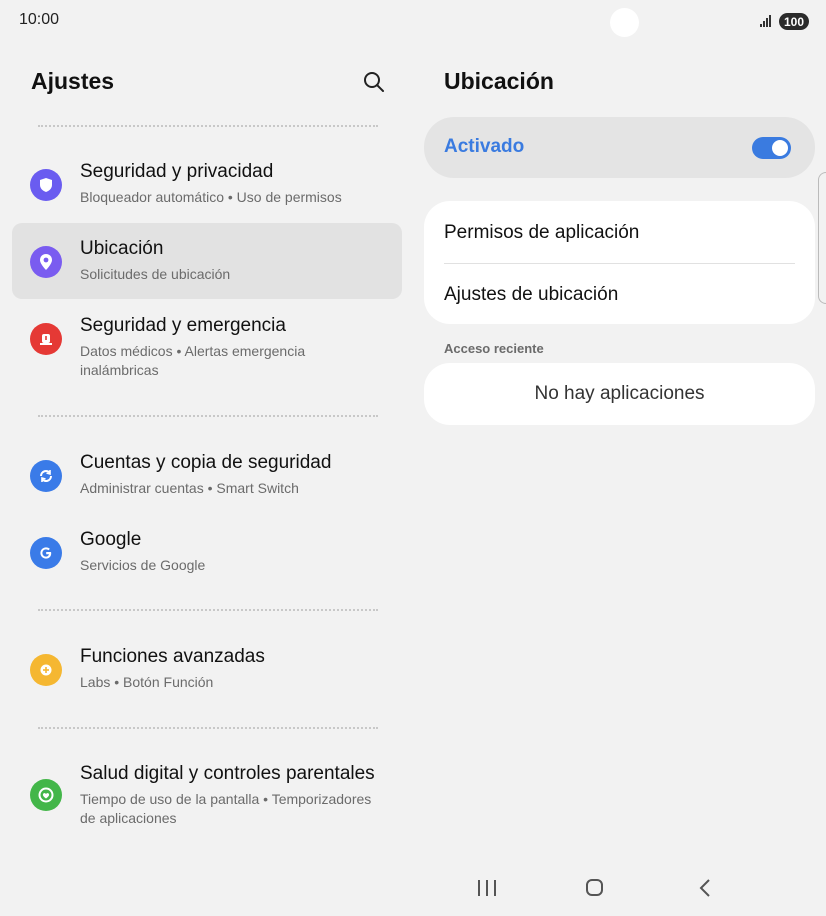 Image resolution: width=826 pixels, height=916 pixels. Describe the element at coordinates (46, 185) in the screenshot. I see `shield-icon` at that location.